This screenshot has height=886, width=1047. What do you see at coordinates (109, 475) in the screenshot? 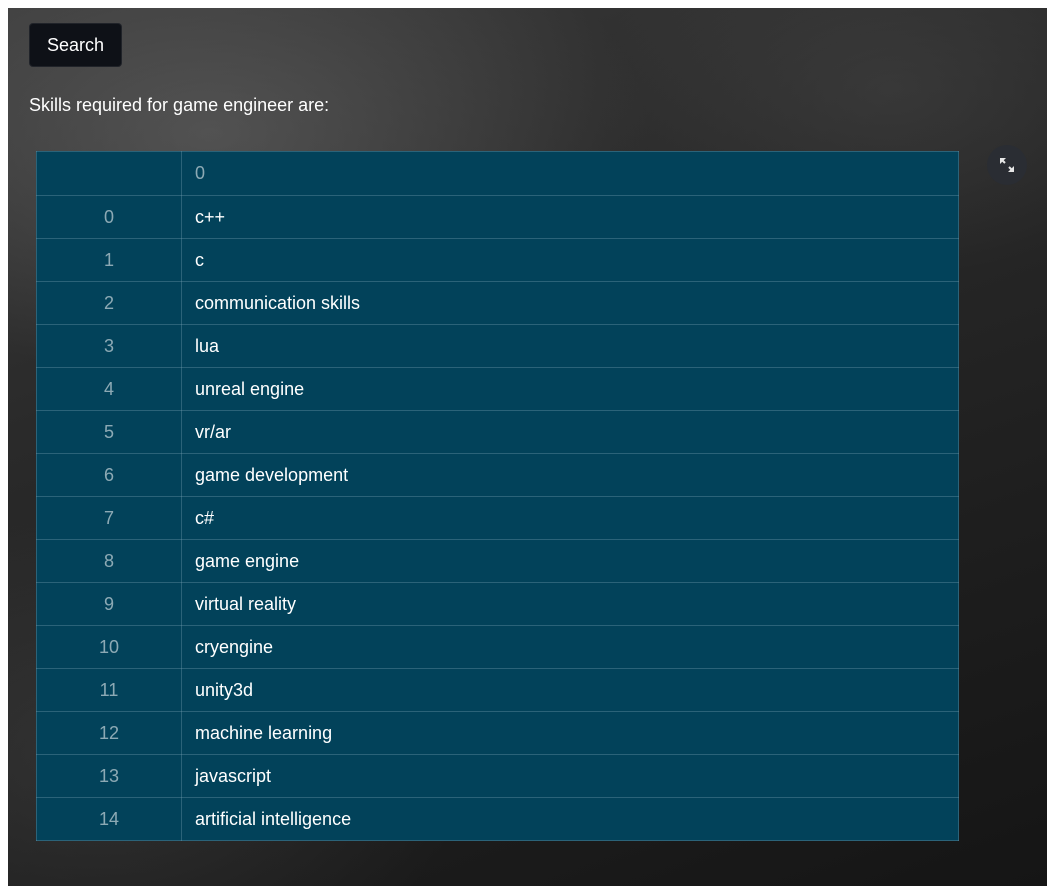
I see `row-index: 6` at bounding box center [109, 475].